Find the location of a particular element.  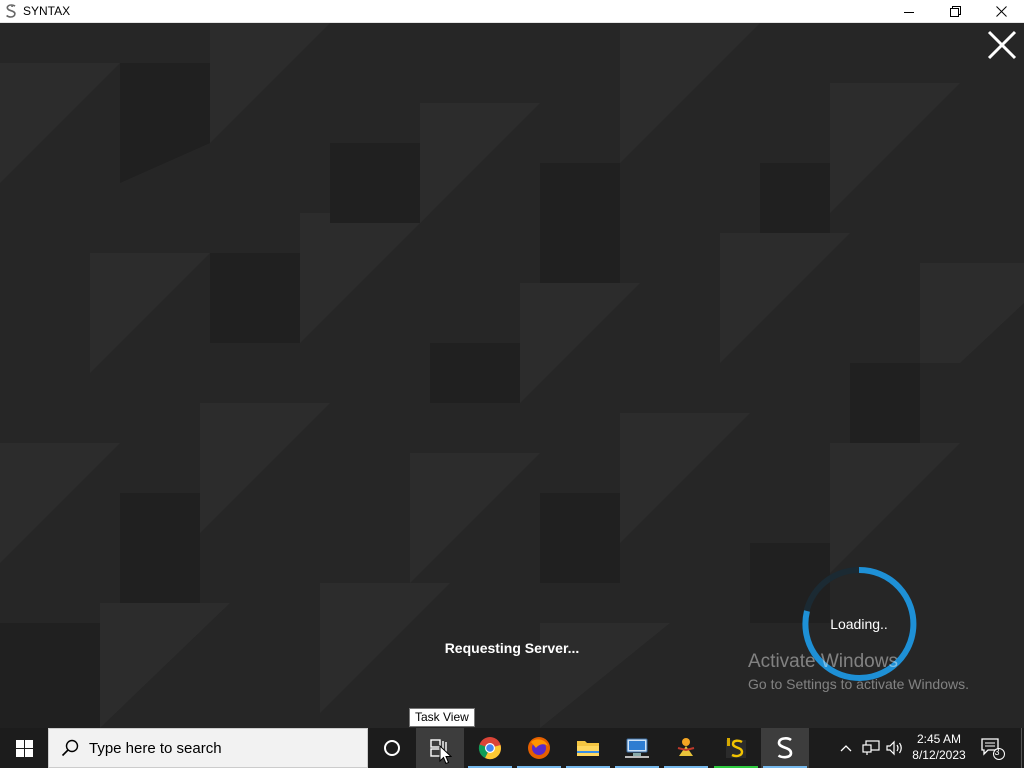

network-tray-button is located at coordinates (871, 748).